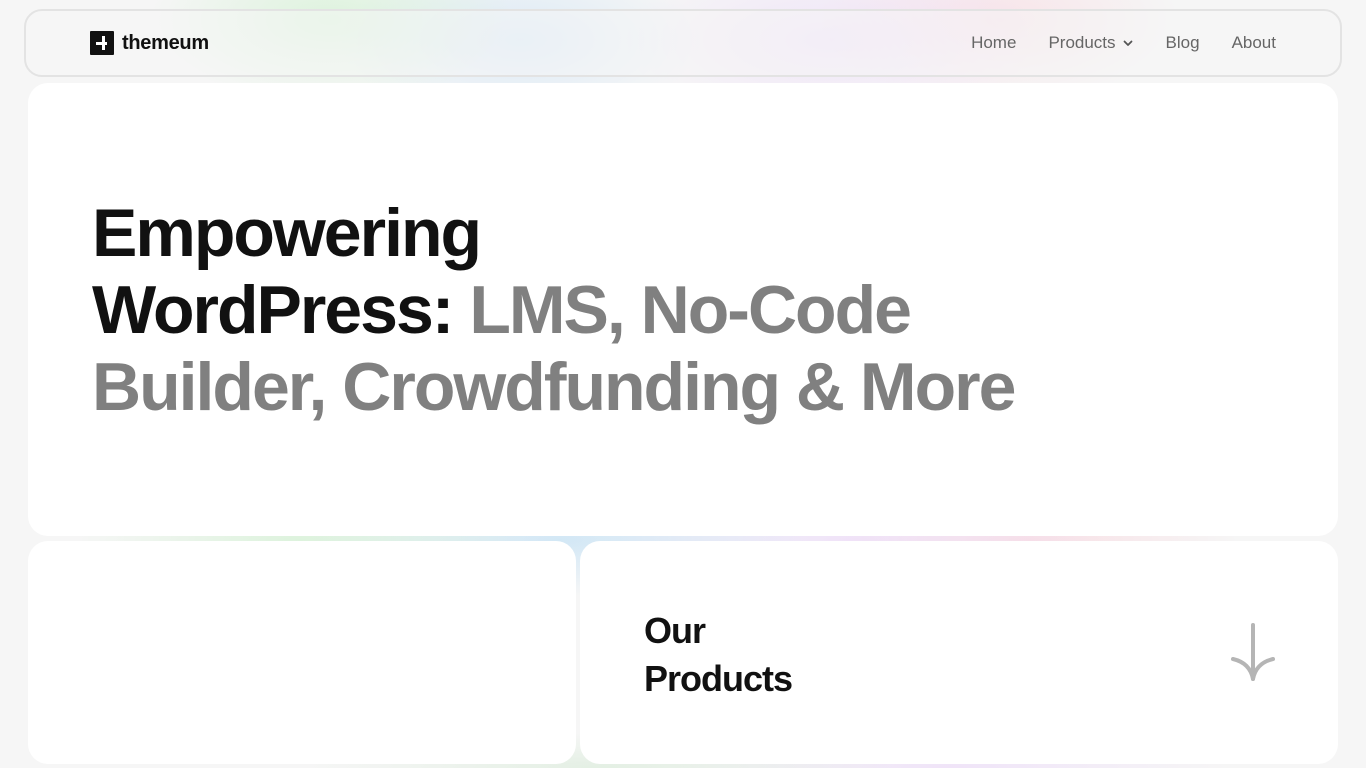  I want to click on hero-title-line1: Empowering, so click(287, 233).